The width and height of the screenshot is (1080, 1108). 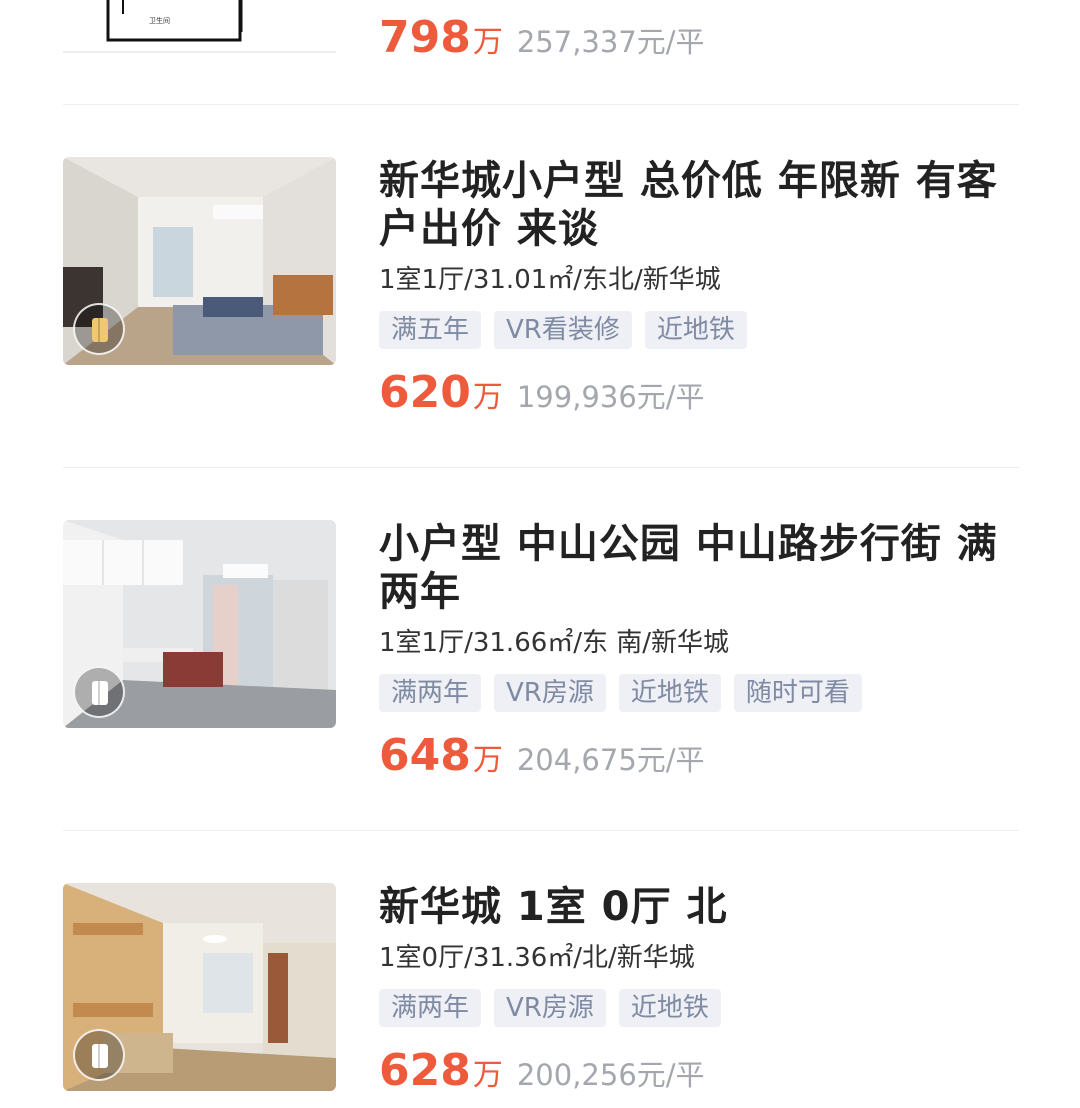 I want to click on listing-desc: 1室0厅/31.36㎡/北/新华城, so click(x=537, y=958).